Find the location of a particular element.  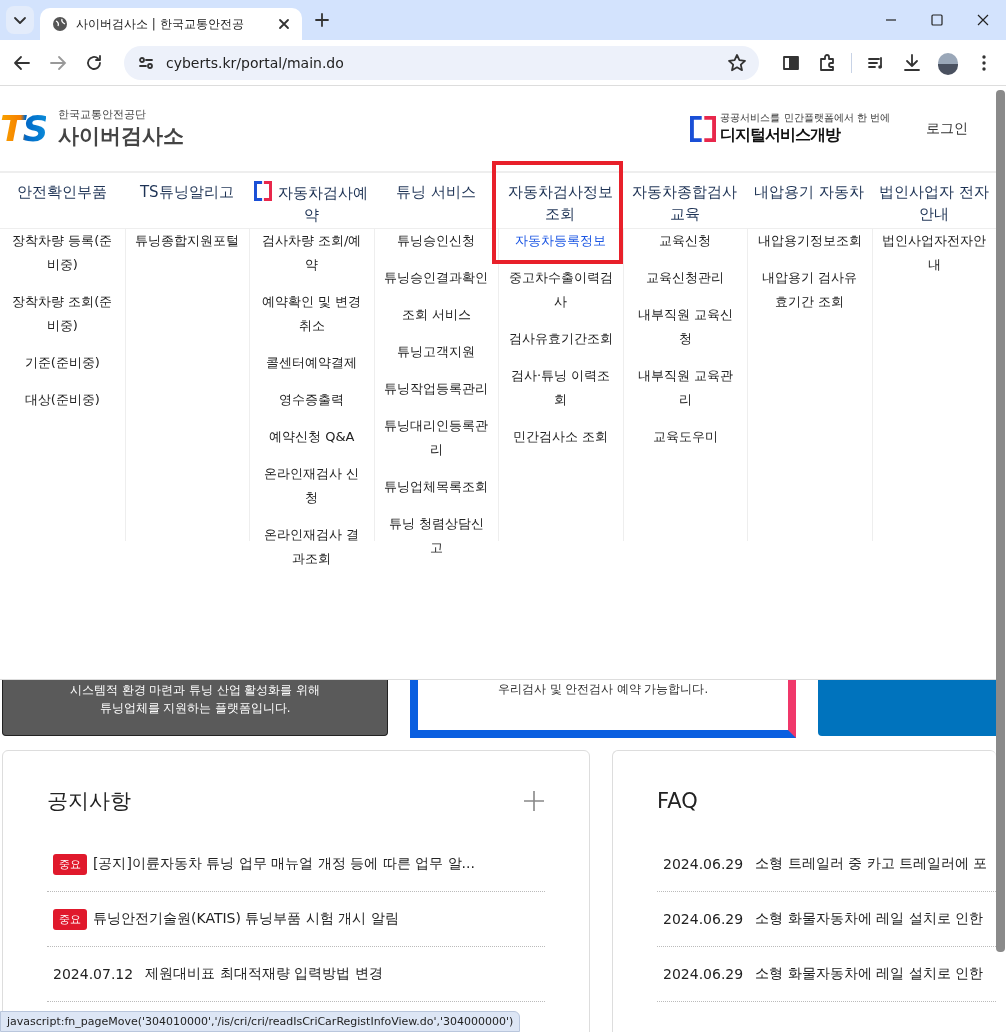

submenu-item: 튜닝고객지원 is located at coordinates (436, 358).